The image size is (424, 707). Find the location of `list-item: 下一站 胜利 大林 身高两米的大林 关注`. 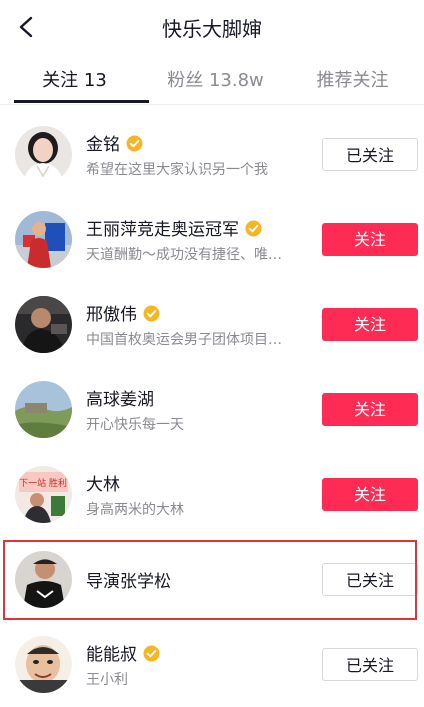

list-item: 下一站 胜利 大林 身高两米的大林 关注 is located at coordinates (212, 494).